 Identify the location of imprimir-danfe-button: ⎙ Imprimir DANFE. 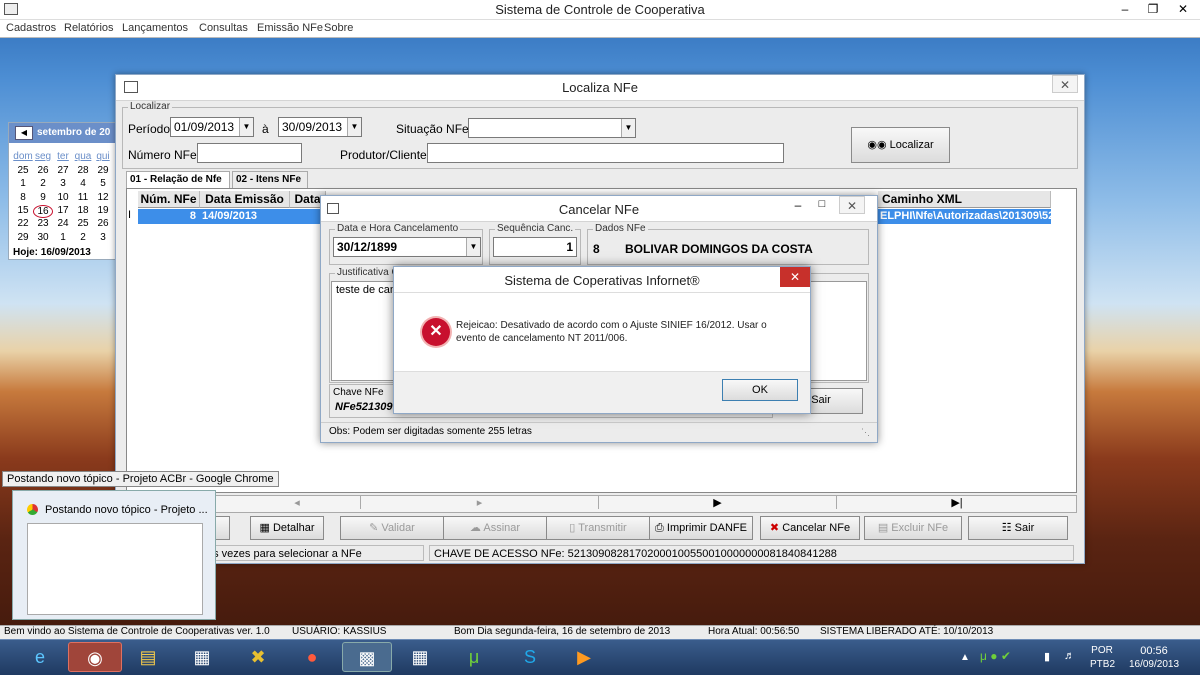
(701, 528).